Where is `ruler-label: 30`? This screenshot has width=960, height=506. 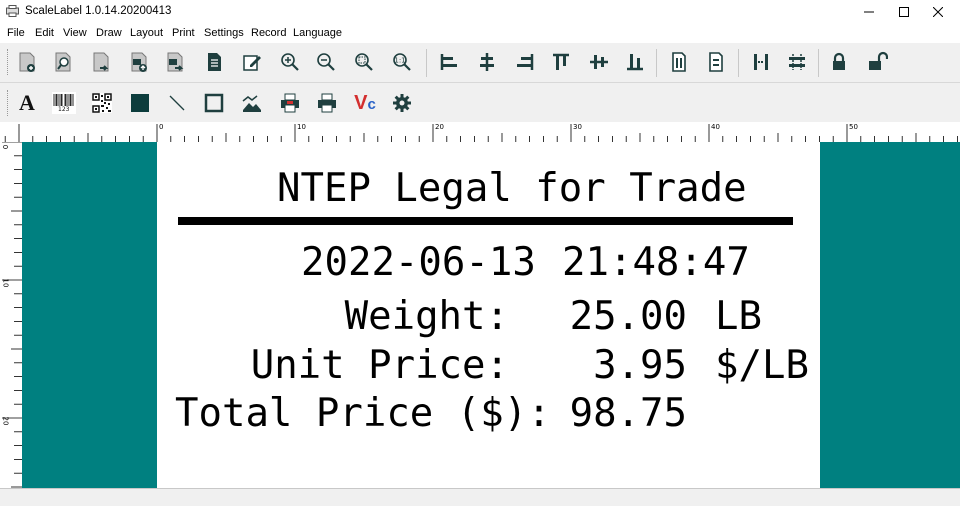
ruler-label: 30 is located at coordinates (577, 127).